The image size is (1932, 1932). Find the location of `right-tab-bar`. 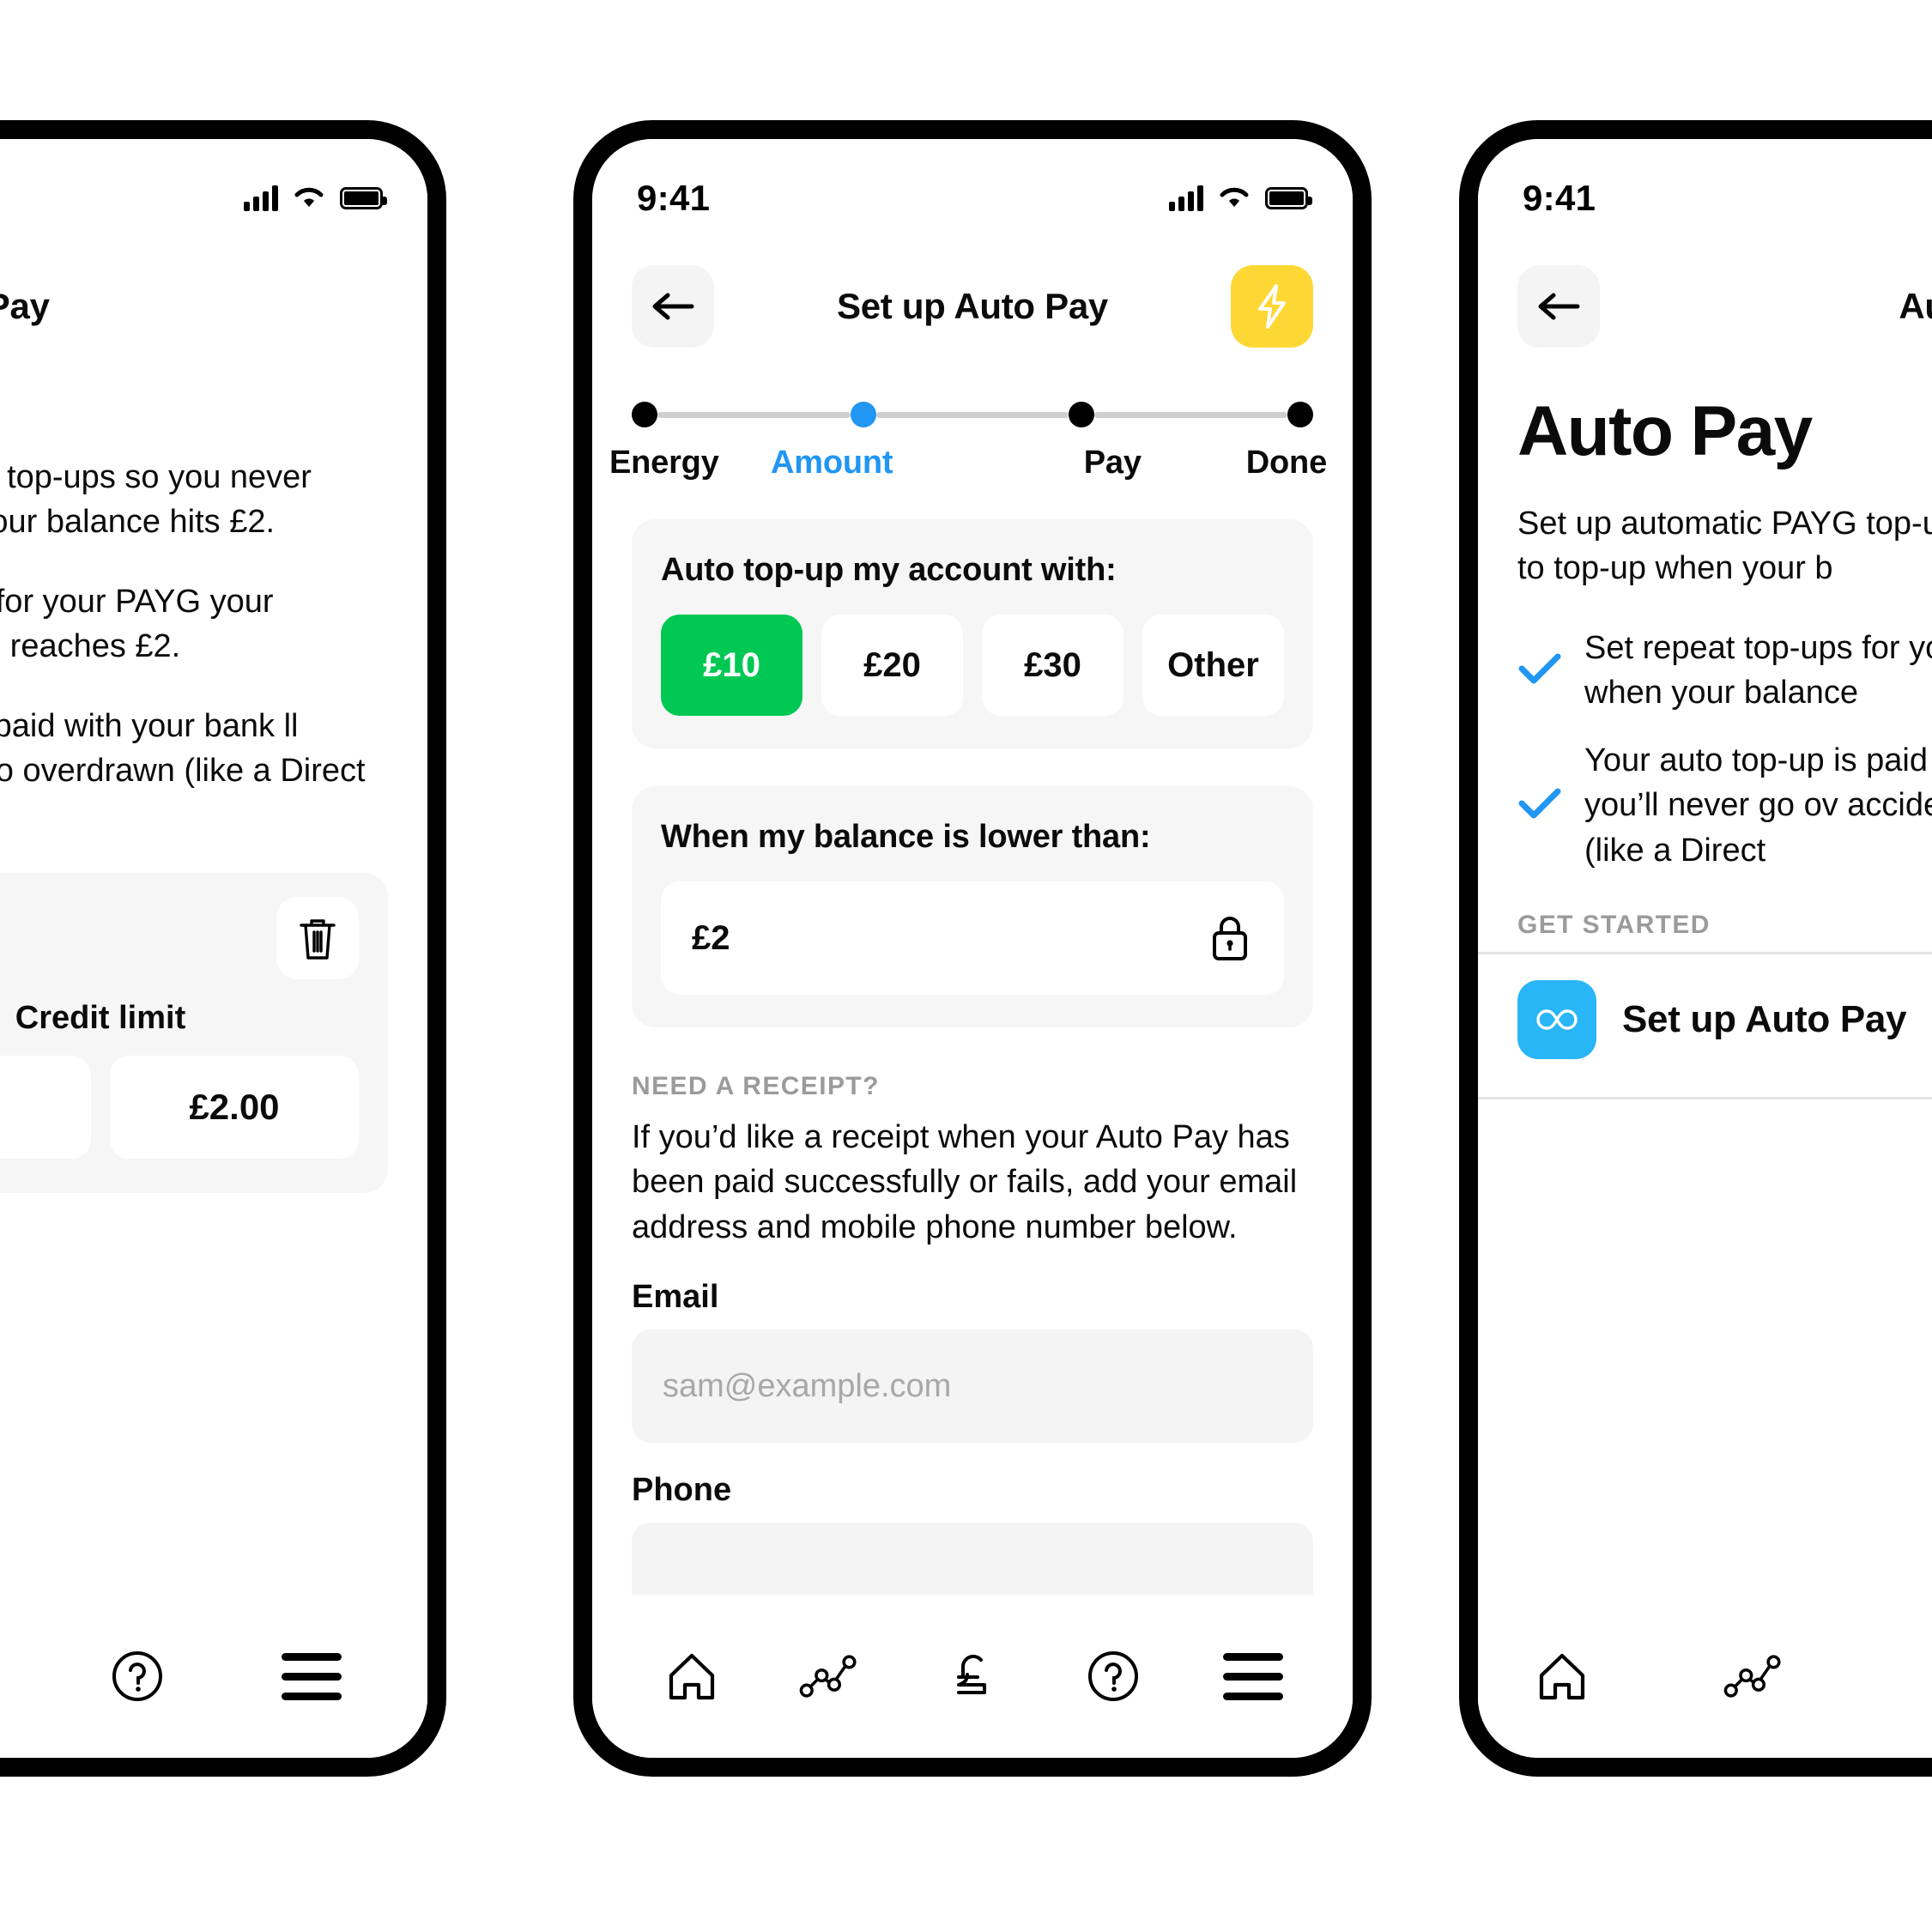

right-tab-bar is located at coordinates (1705, 1677).